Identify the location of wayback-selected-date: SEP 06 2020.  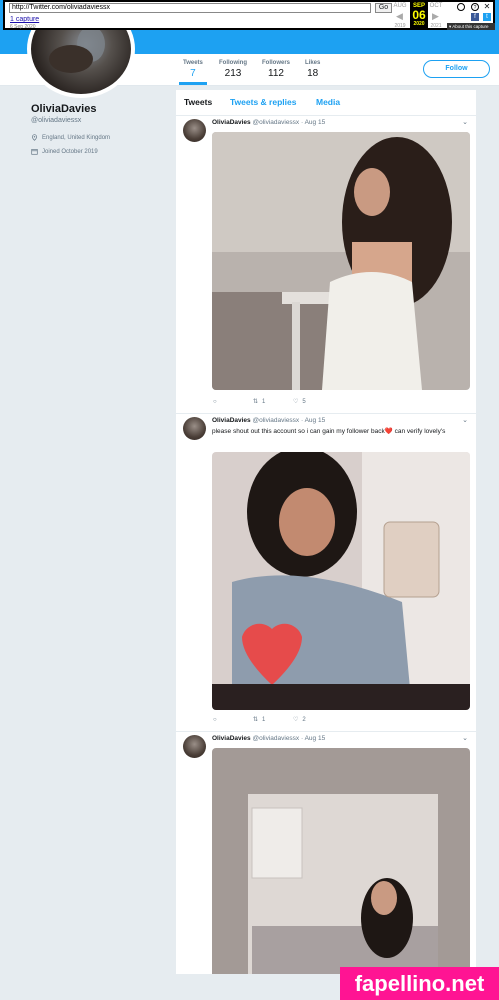
(419, 16).